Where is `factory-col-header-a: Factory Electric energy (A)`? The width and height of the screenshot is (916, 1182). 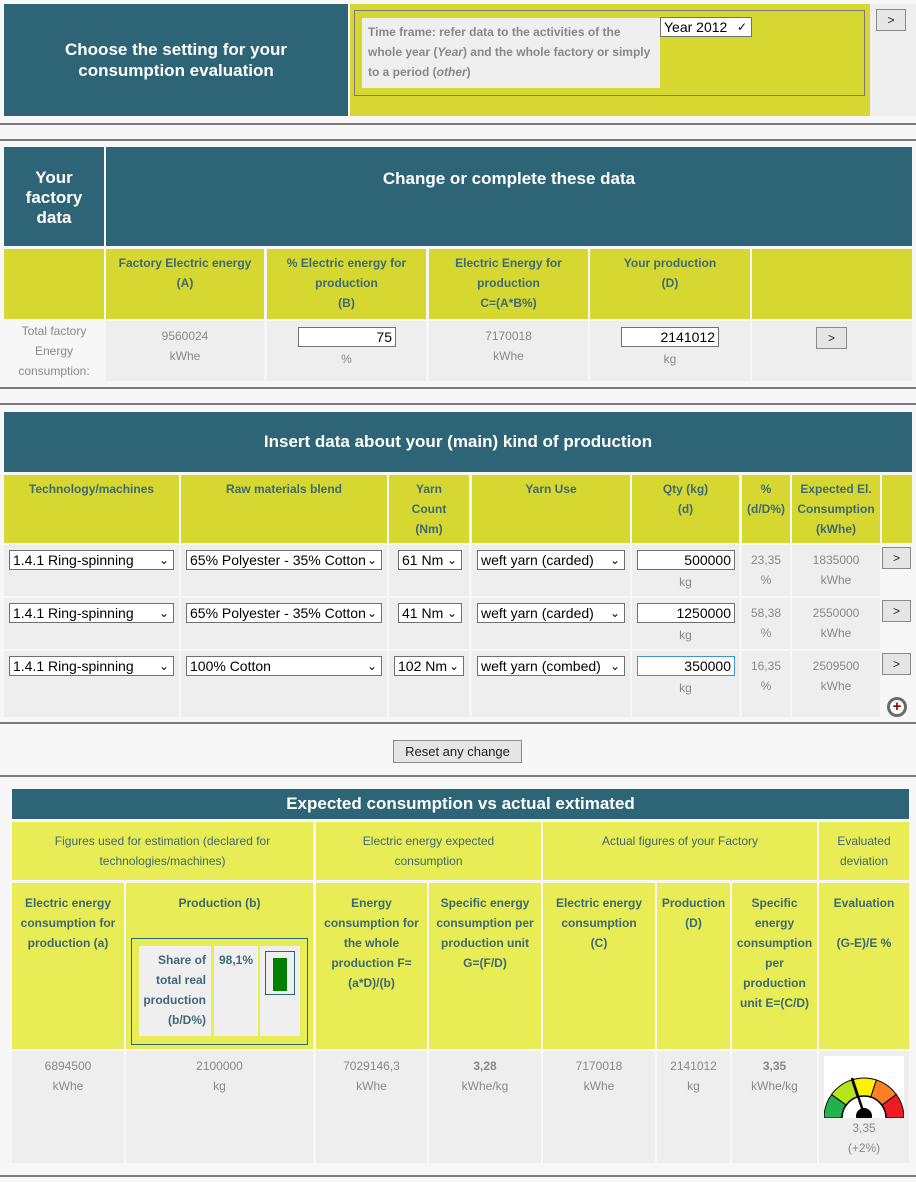
factory-col-header-a: Factory Electric energy (A) is located at coordinates (185, 284).